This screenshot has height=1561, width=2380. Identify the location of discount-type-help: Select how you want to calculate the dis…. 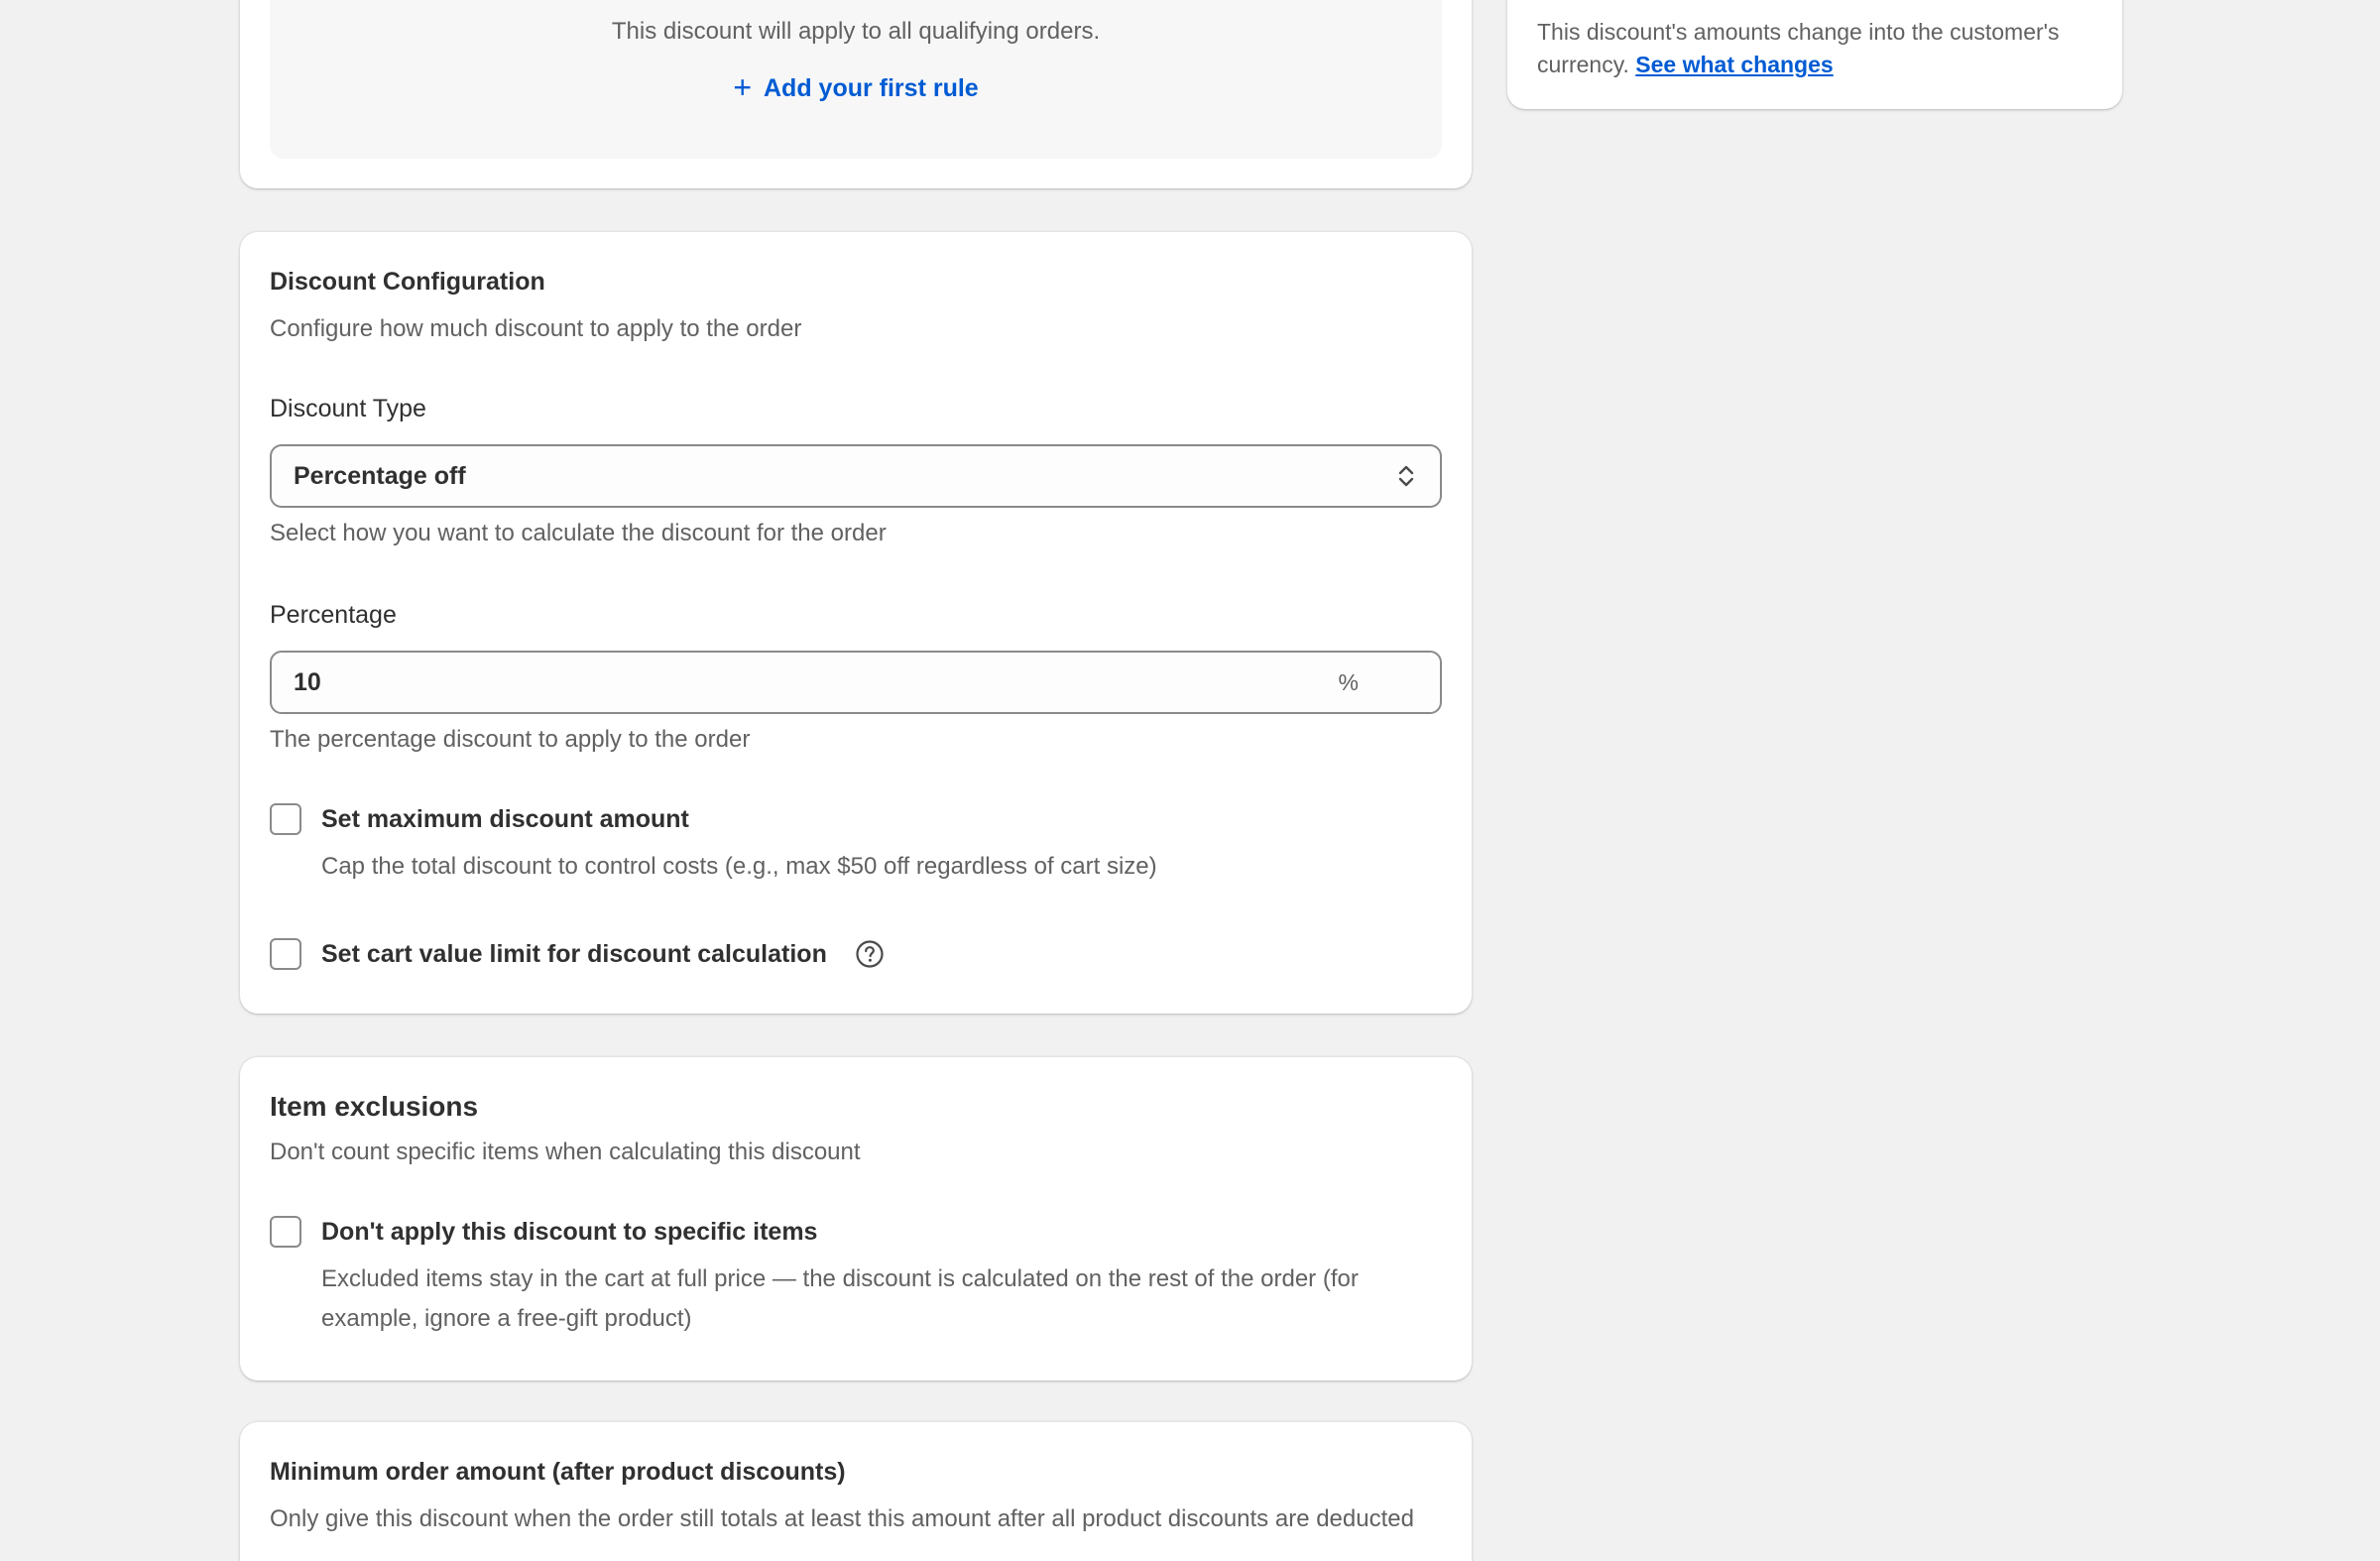
(578, 533).